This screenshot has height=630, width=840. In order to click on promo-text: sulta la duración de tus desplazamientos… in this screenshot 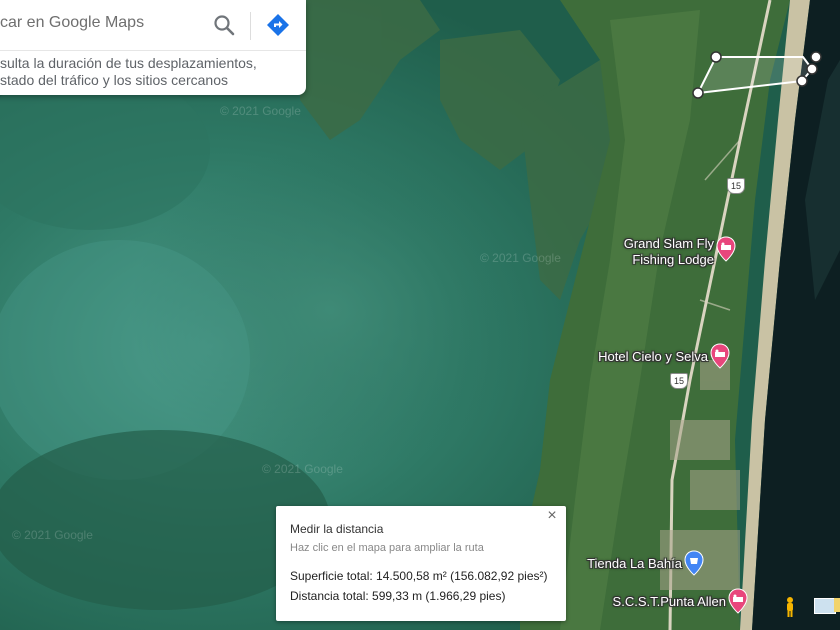, I will do `click(150, 72)`.